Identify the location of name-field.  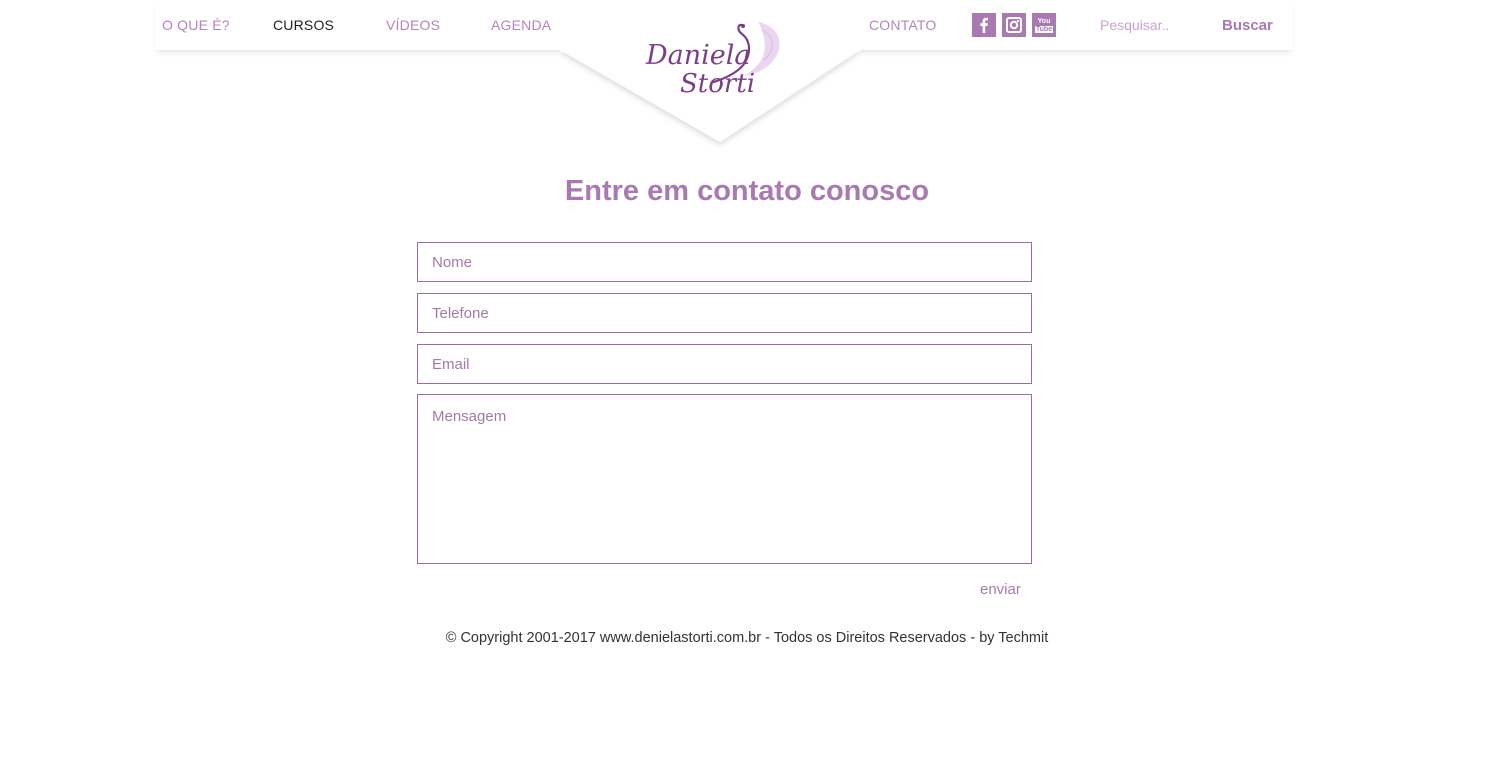
(724, 262).